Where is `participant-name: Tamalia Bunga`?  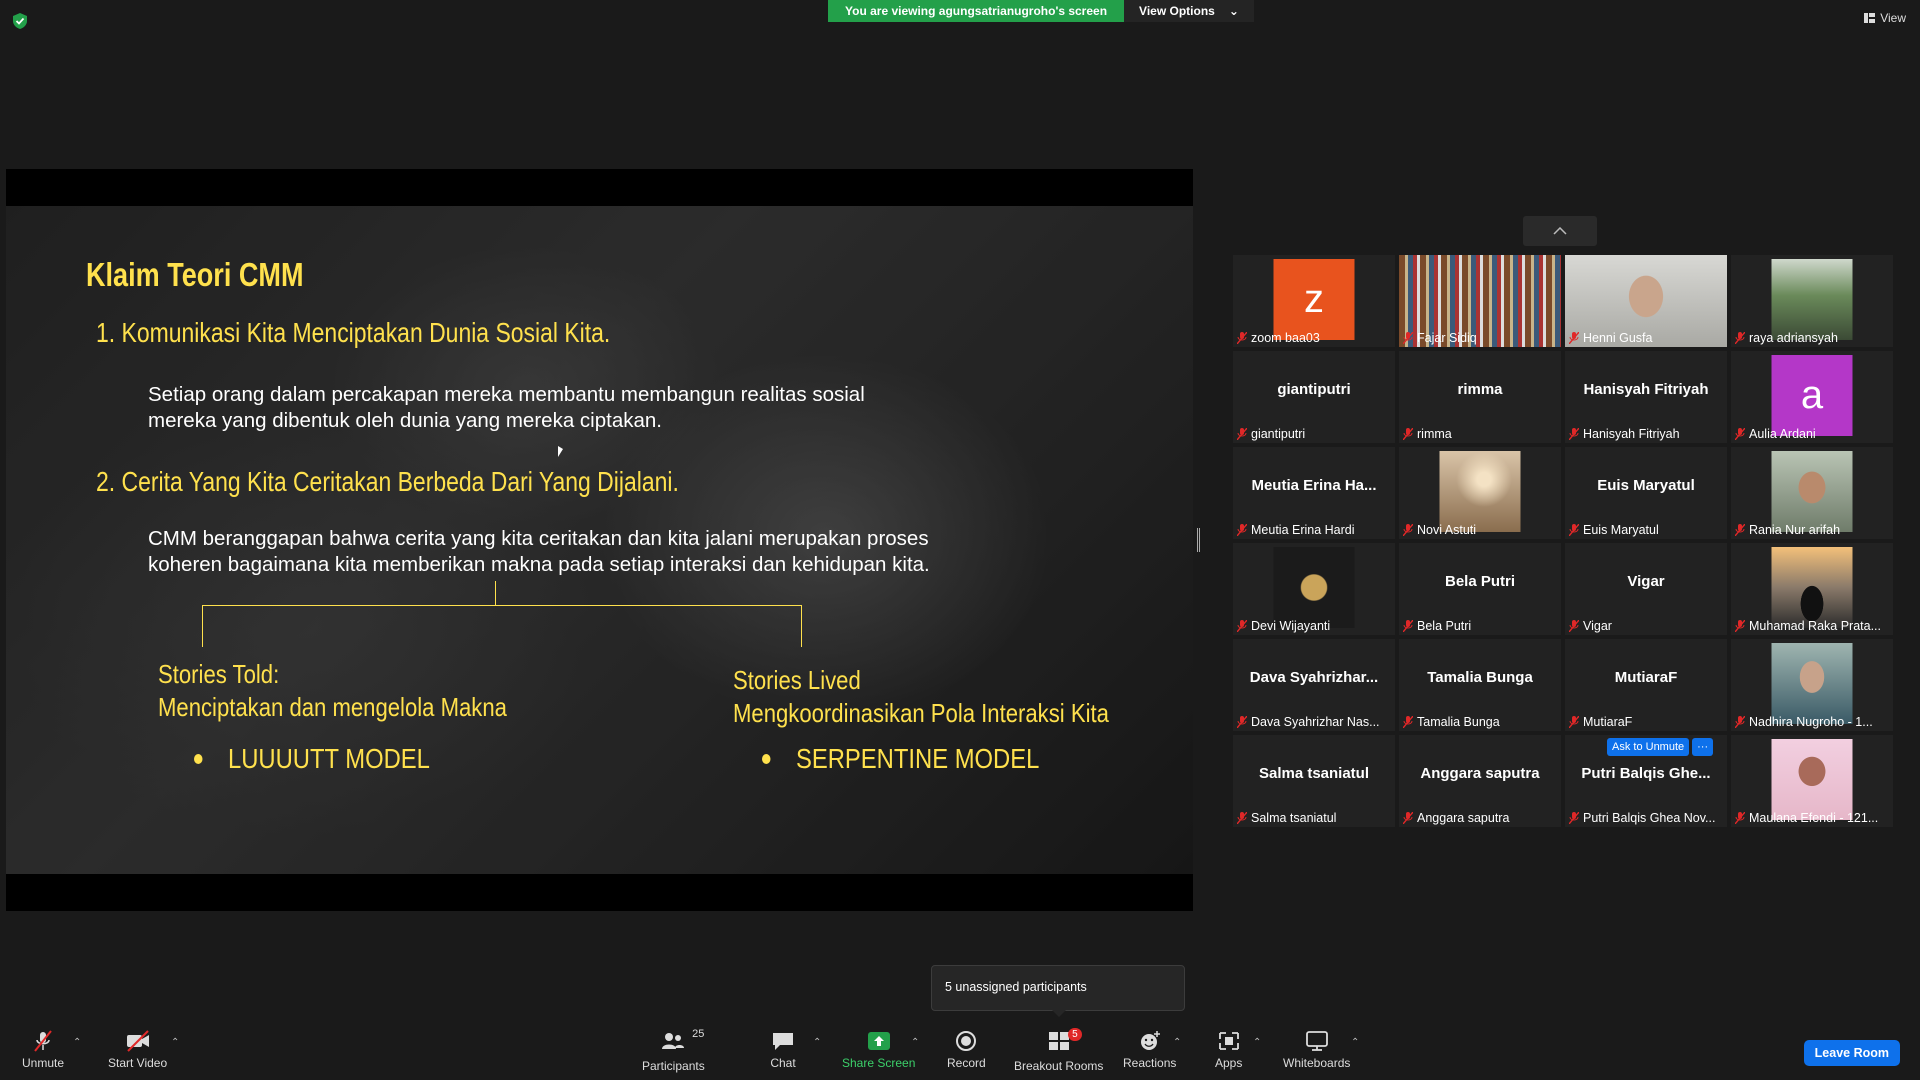 participant-name: Tamalia Bunga is located at coordinates (1458, 722).